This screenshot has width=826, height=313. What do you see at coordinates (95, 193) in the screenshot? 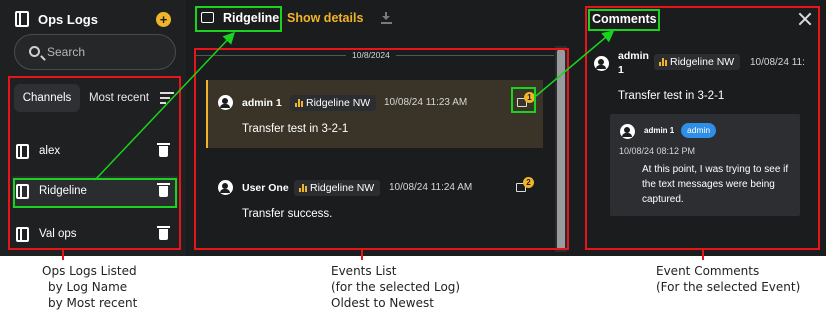
I see `highlight-selected-log` at bounding box center [95, 193].